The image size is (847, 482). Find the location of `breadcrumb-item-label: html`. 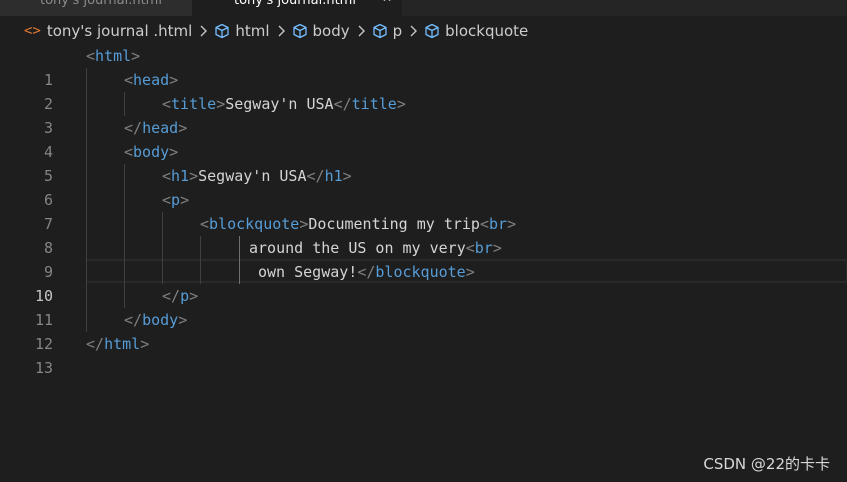

breadcrumb-item-label: html is located at coordinates (252, 31).